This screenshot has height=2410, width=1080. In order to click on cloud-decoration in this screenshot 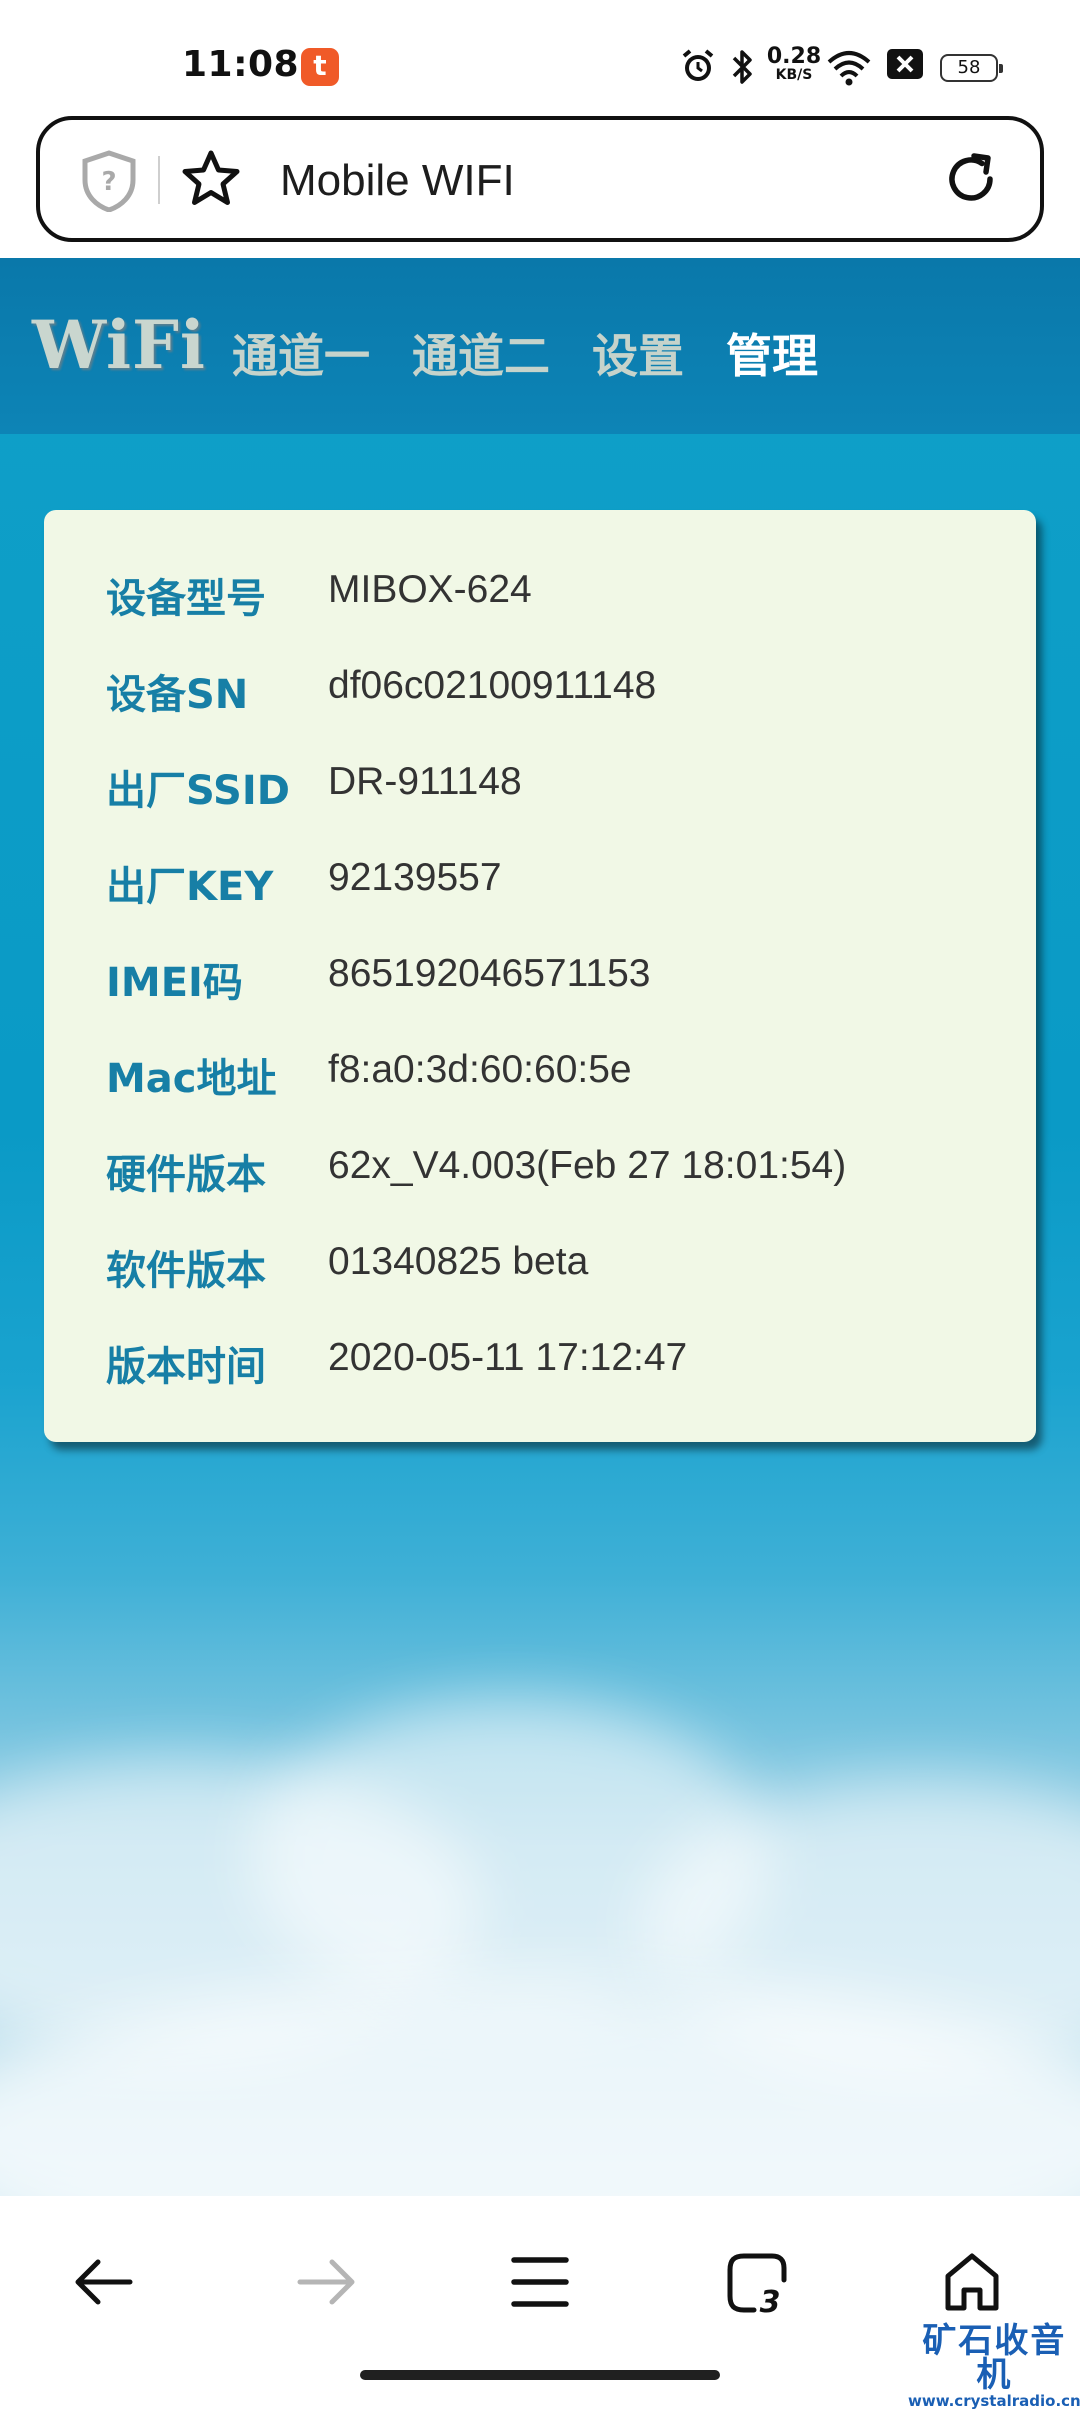, I will do `click(540, 2087)`.